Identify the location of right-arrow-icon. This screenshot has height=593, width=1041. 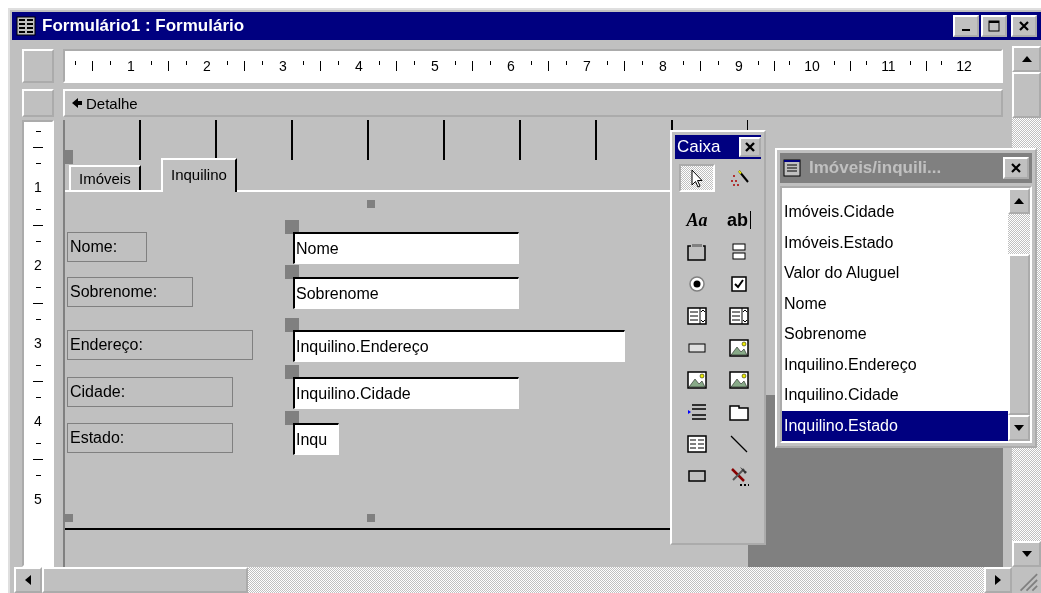
(998, 580).